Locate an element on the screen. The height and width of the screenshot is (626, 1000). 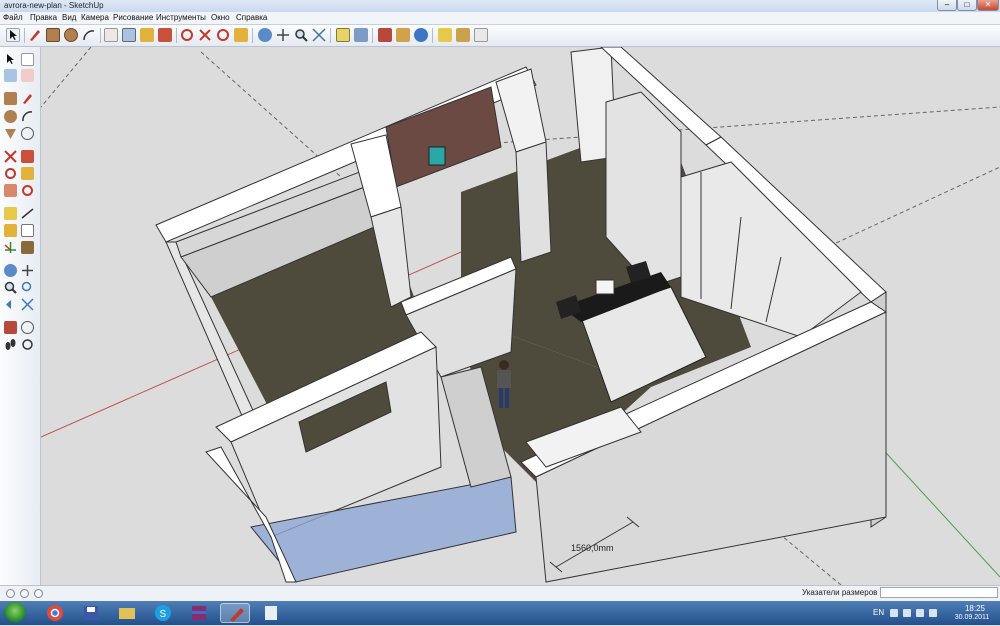
materials-icon is located at coordinates (463, 35).